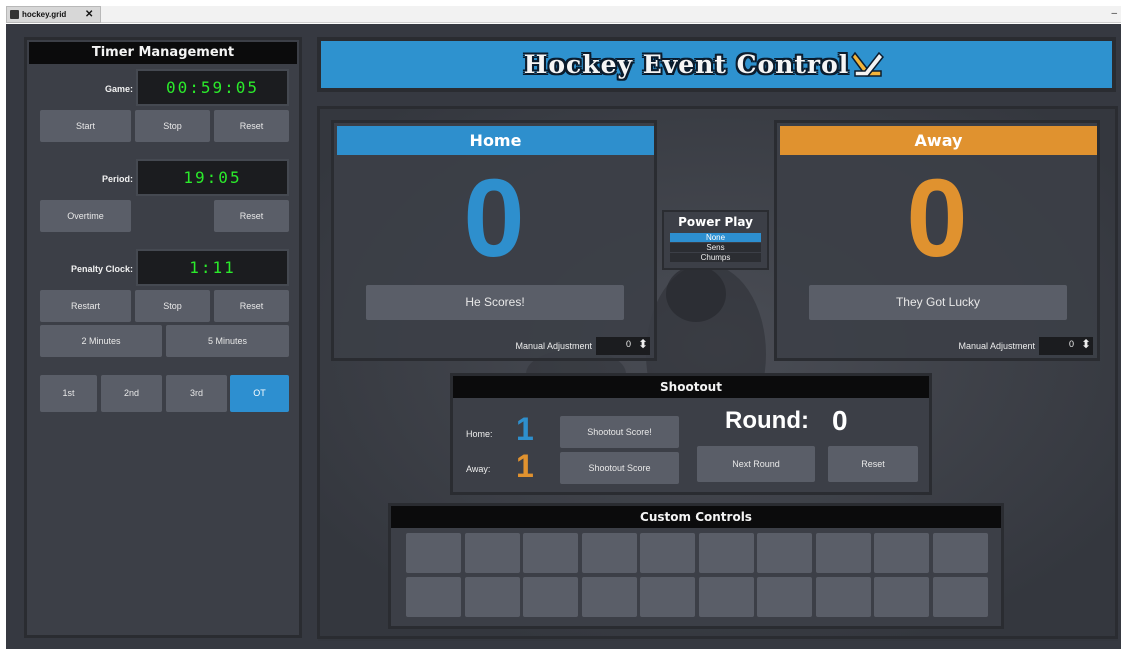 The width and height of the screenshot is (1121, 649). I want to click on shootout-home-score: 1, so click(525, 429).